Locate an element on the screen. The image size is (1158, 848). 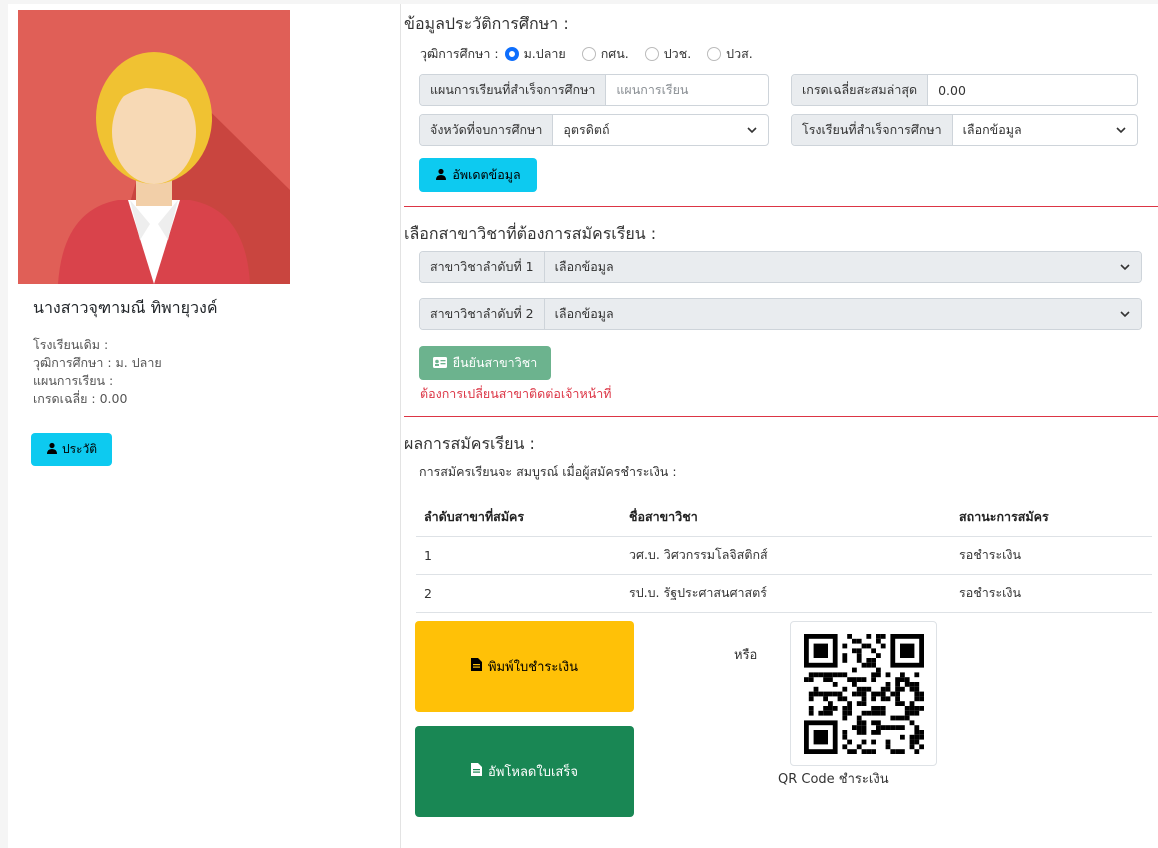
profile-gpa: เกรดเฉลี่ย : 0.00 is located at coordinates (80, 398).